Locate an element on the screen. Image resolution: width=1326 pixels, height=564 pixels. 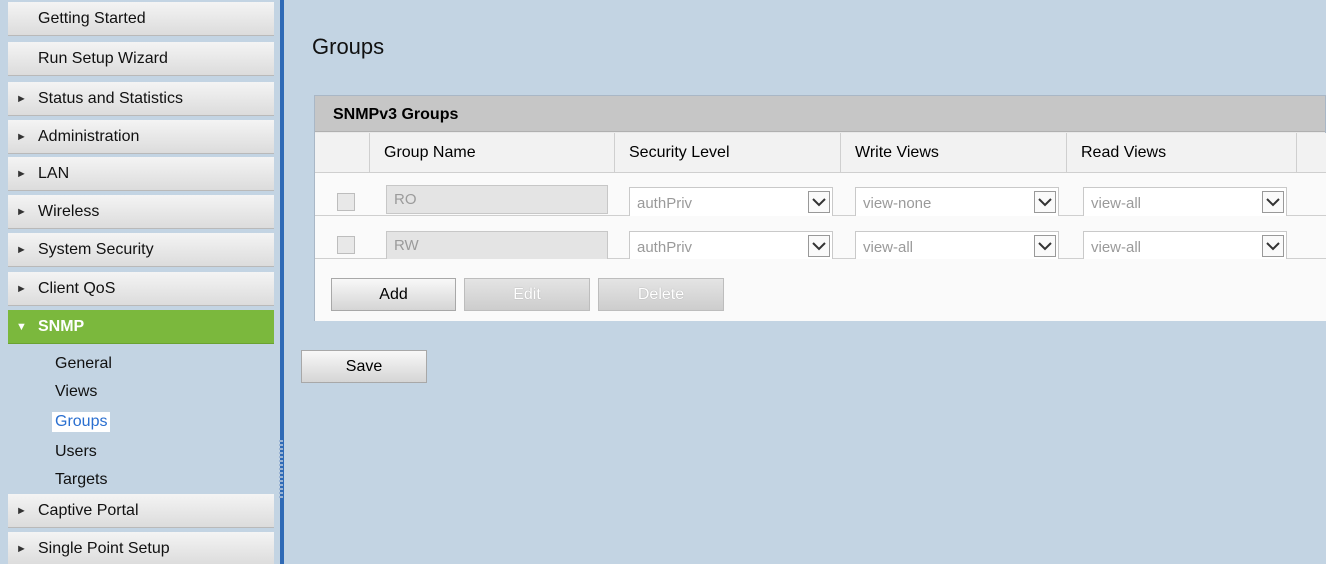
sidebar-item-snmp: ▼ SNMP is located at coordinates (141, 327).